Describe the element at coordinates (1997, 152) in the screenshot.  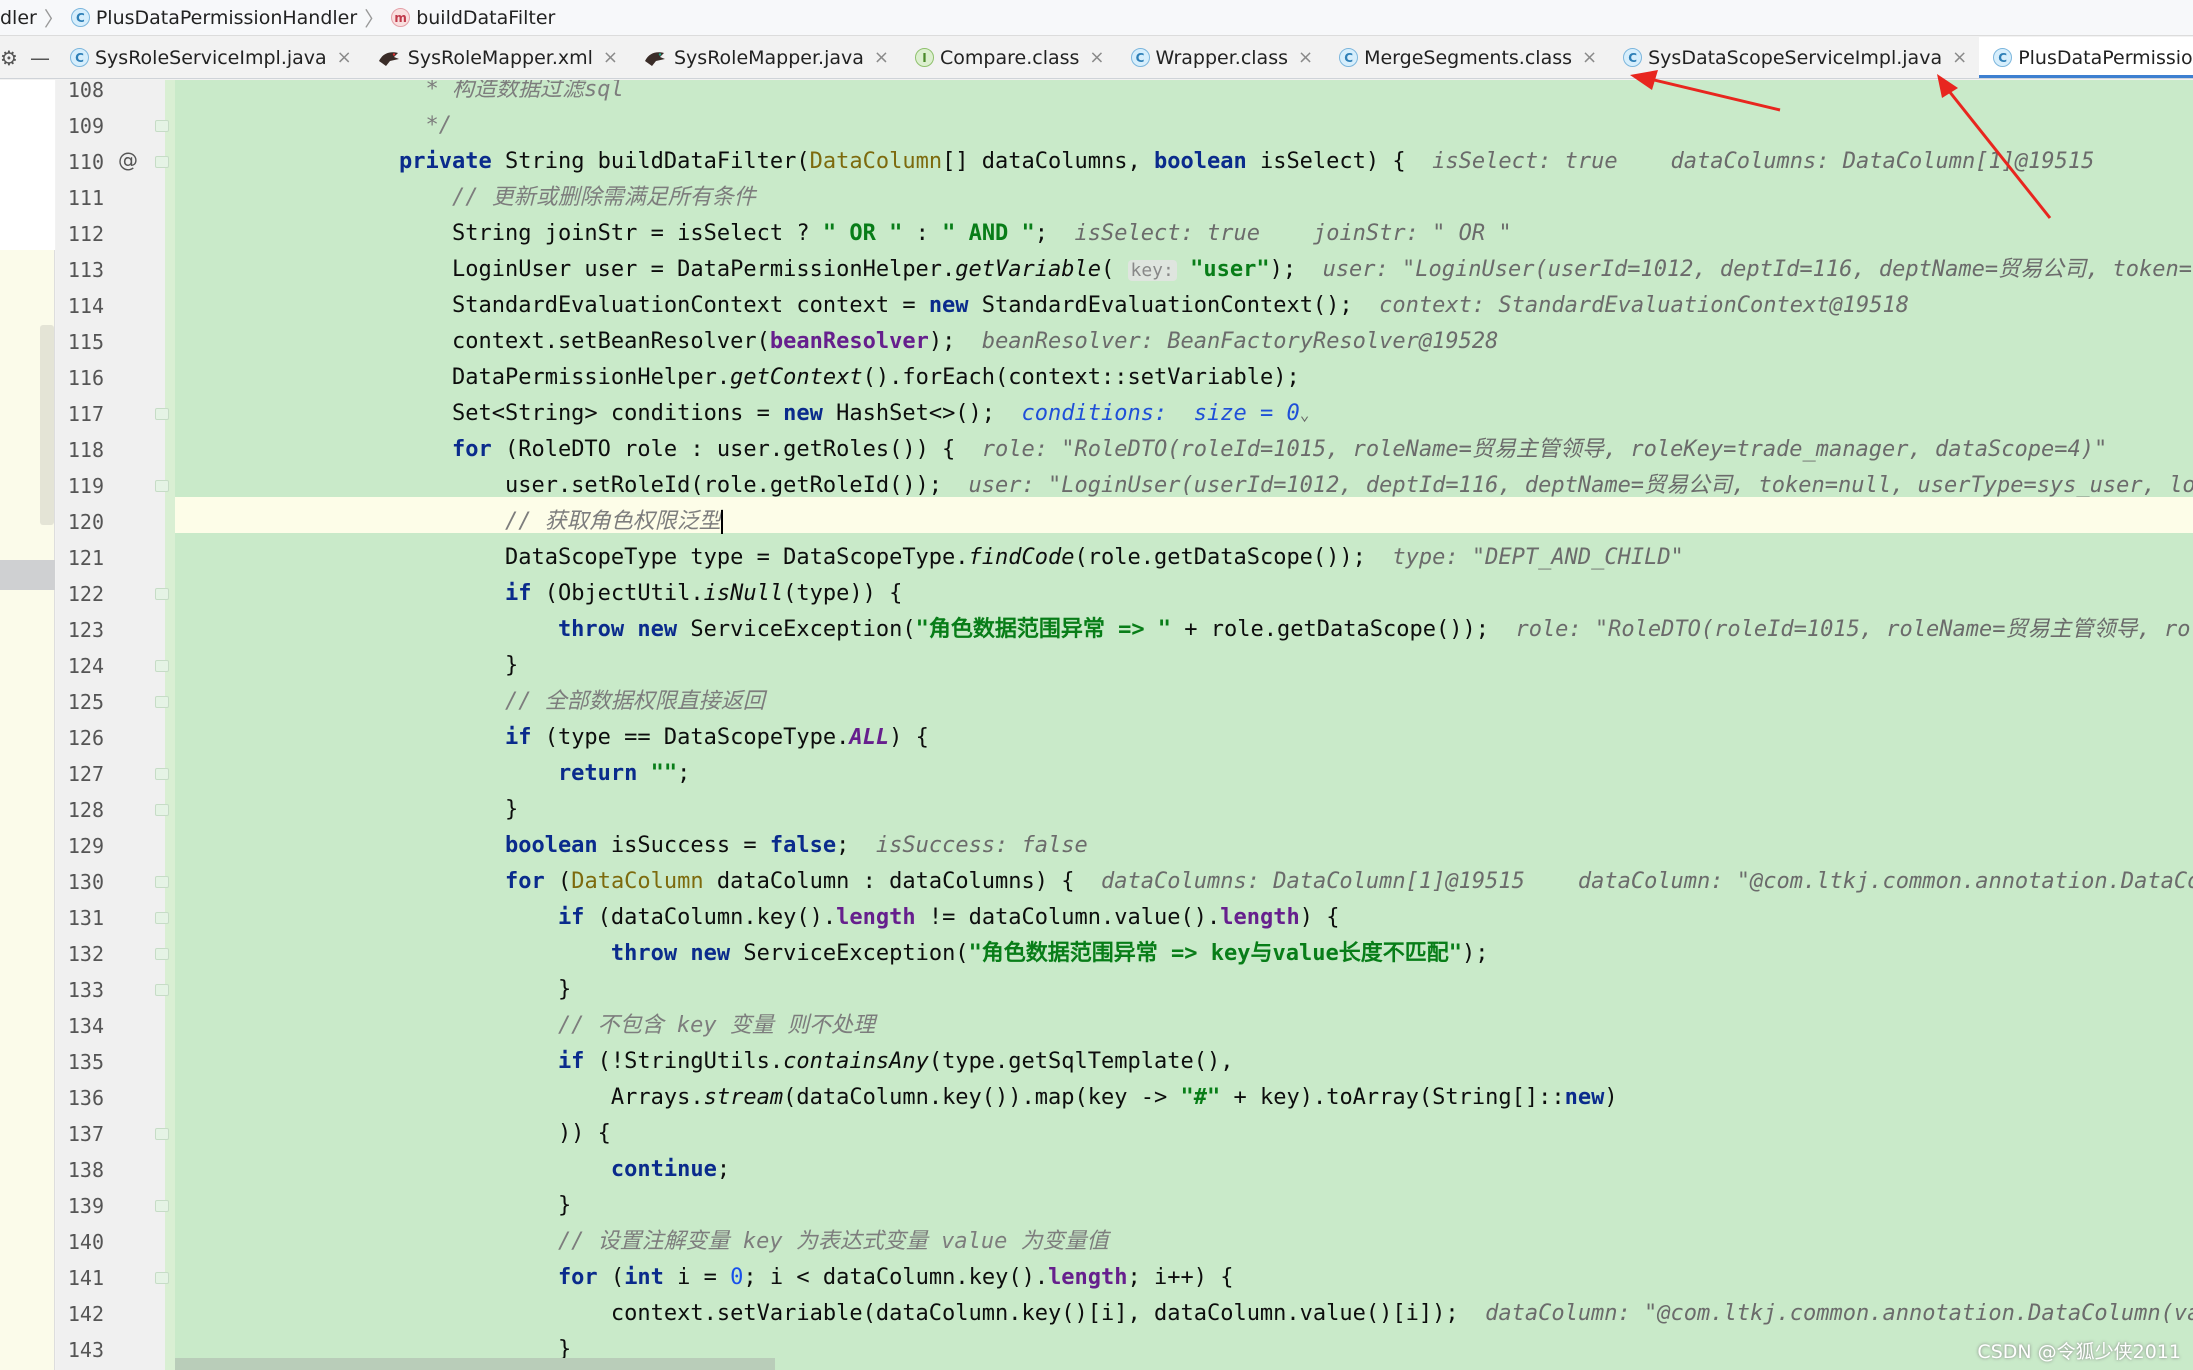
I see `arrow-to-plusdatapermission-tab` at that location.